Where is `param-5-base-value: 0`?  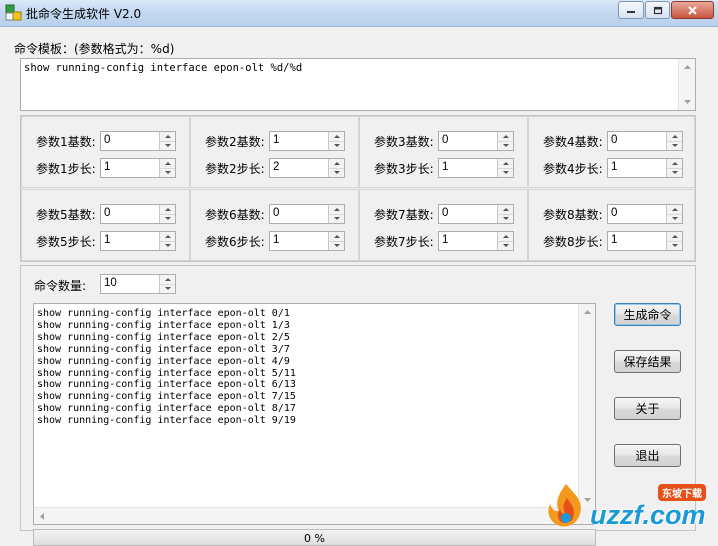 param-5-base-value: 0 is located at coordinates (107, 213).